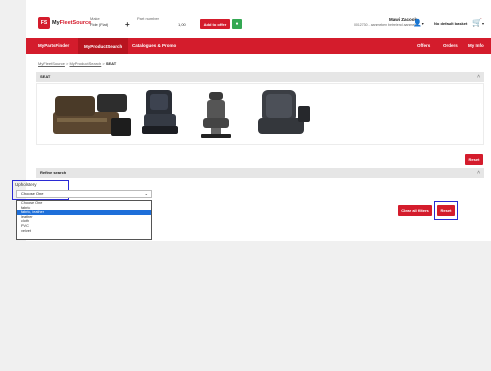  I want to click on logo-brand: FleetSource, so click(75, 23).